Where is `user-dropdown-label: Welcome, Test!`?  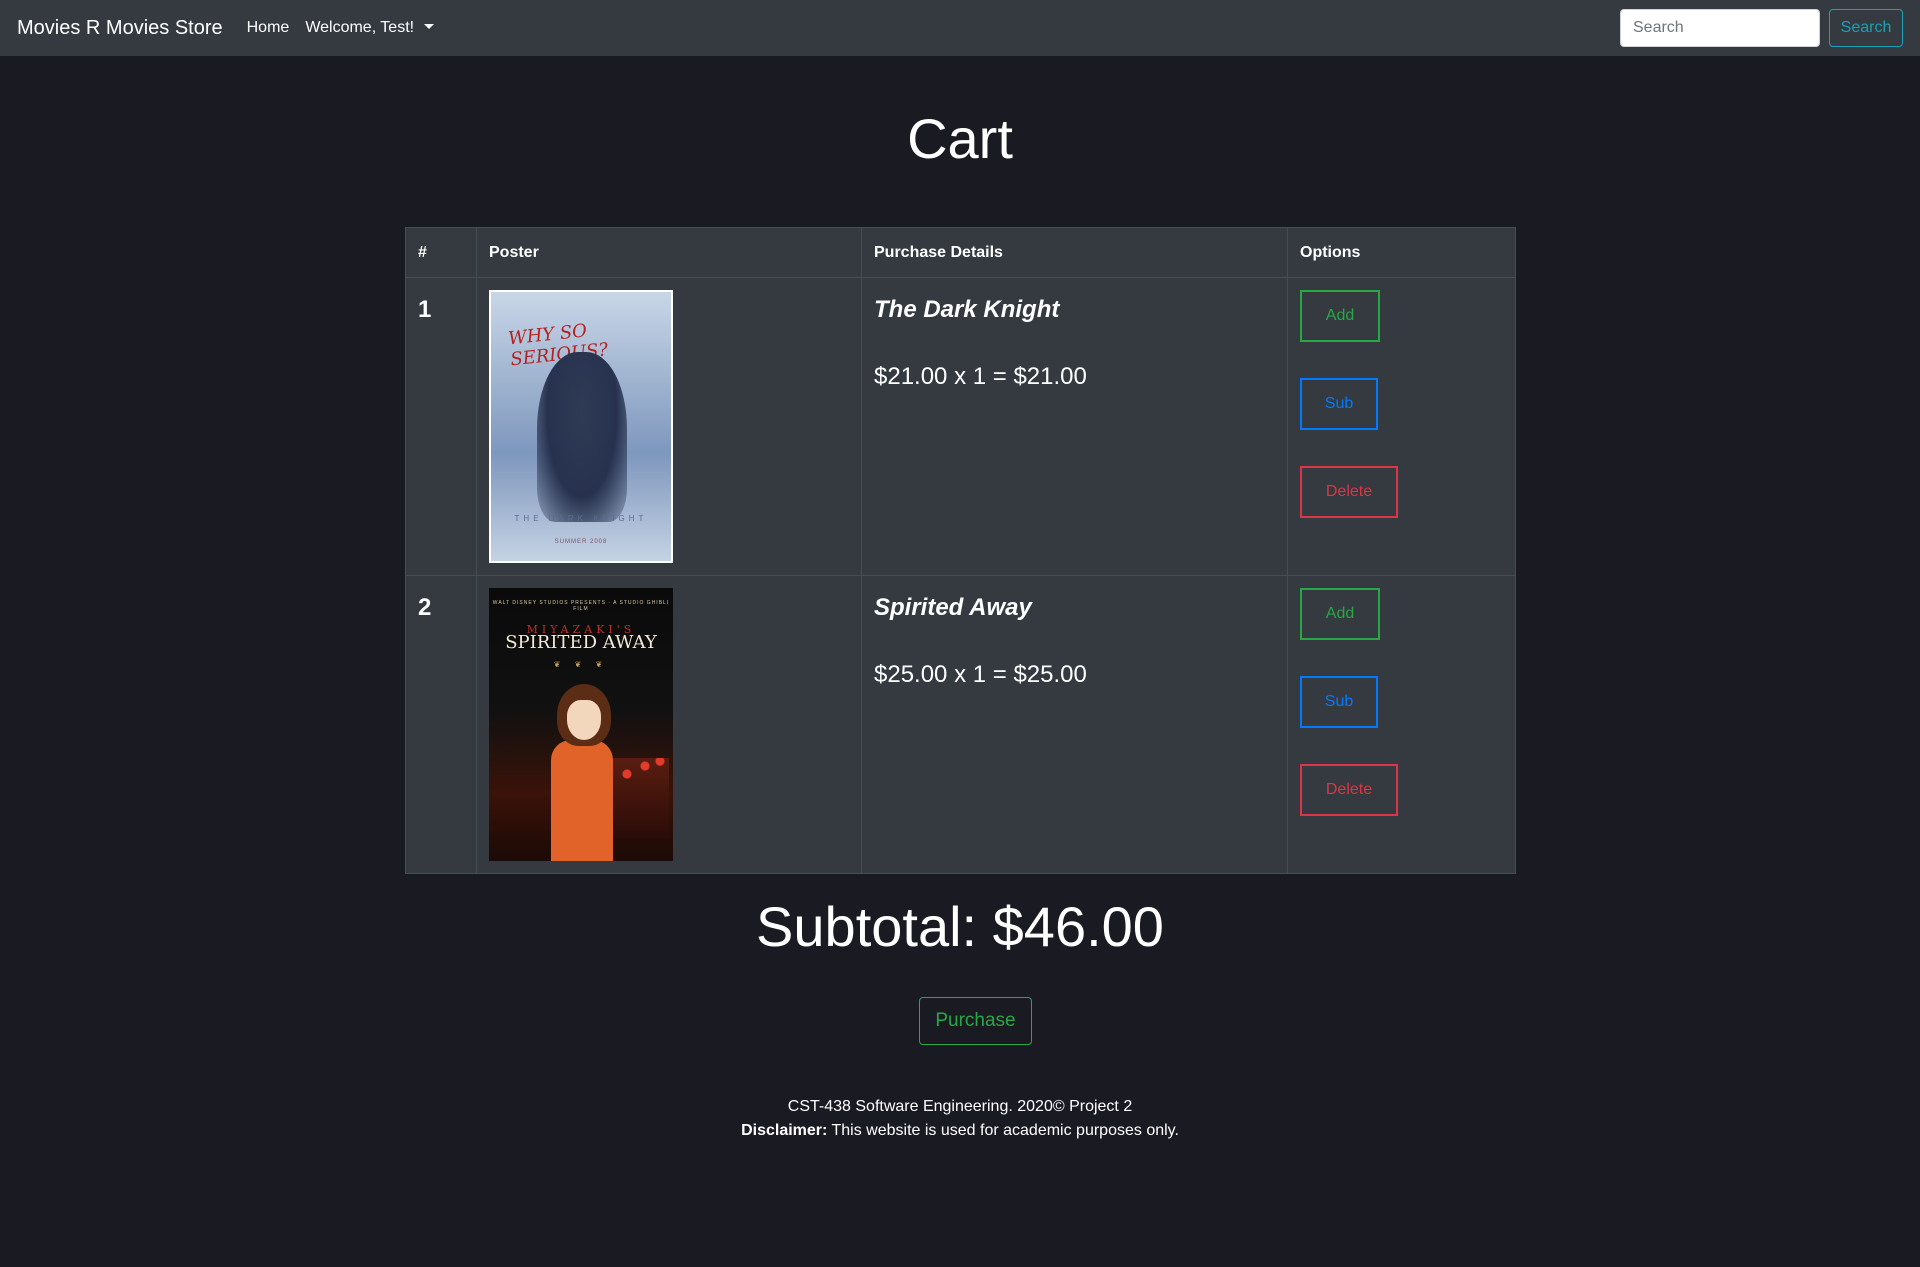 user-dropdown-label: Welcome, Test! is located at coordinates (360, 27).